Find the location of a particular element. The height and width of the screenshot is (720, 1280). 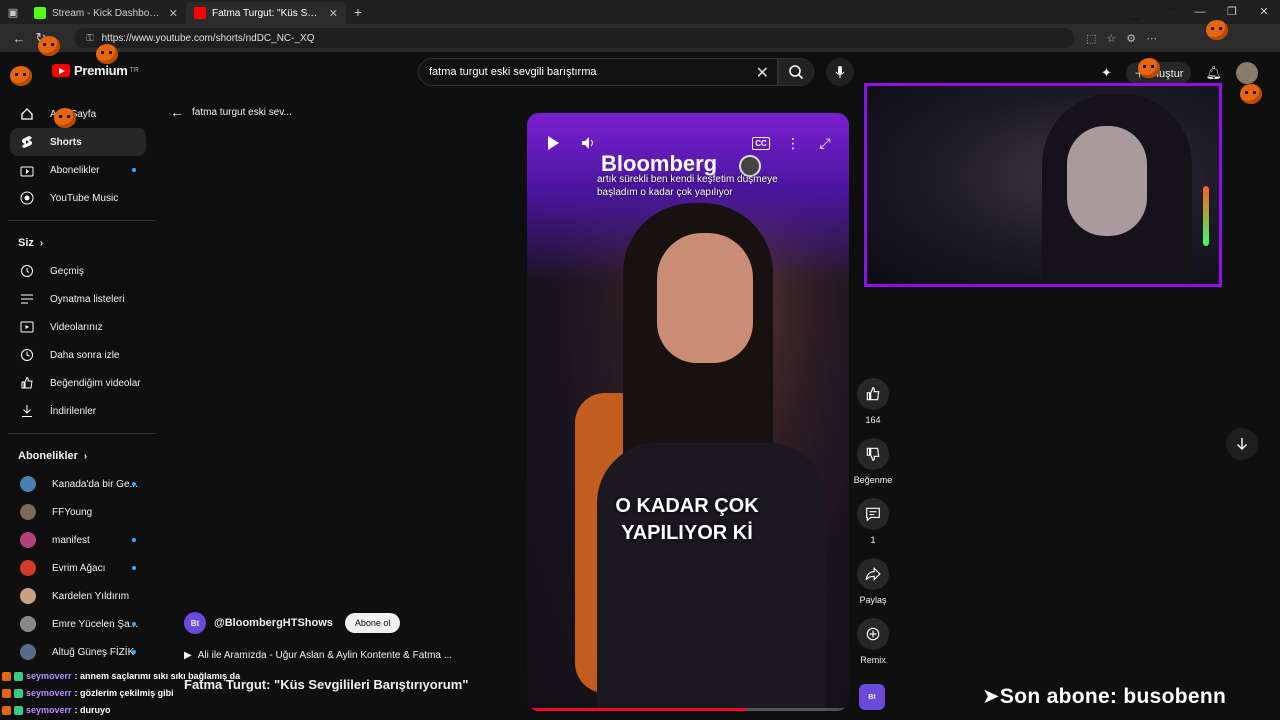

sidebar-channel-item: FFYoung is located at coordinates (79, 512).